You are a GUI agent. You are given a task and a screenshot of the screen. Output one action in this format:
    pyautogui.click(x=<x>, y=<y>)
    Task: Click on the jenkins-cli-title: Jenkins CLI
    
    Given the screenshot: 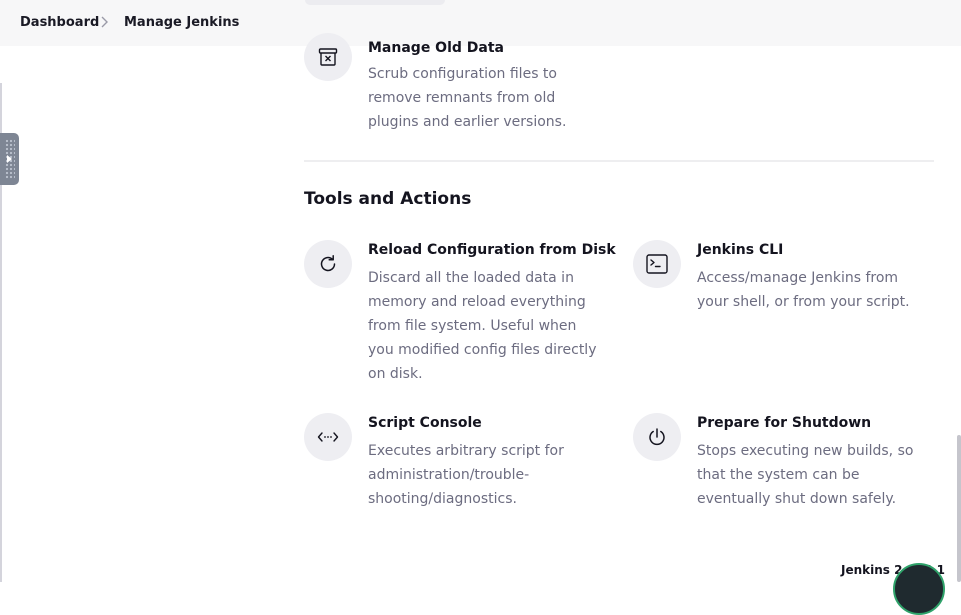 What is the action you would take?
    pyautogui.click(x=740, y=250)
    